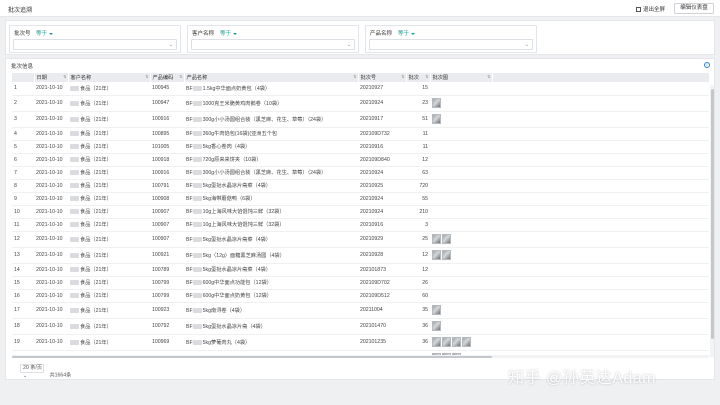 The height and width of the screenshot is (405, 720). Describe the element at coordinates (23, 186) in the screenshot. I see `table-cell: 8` at that location.